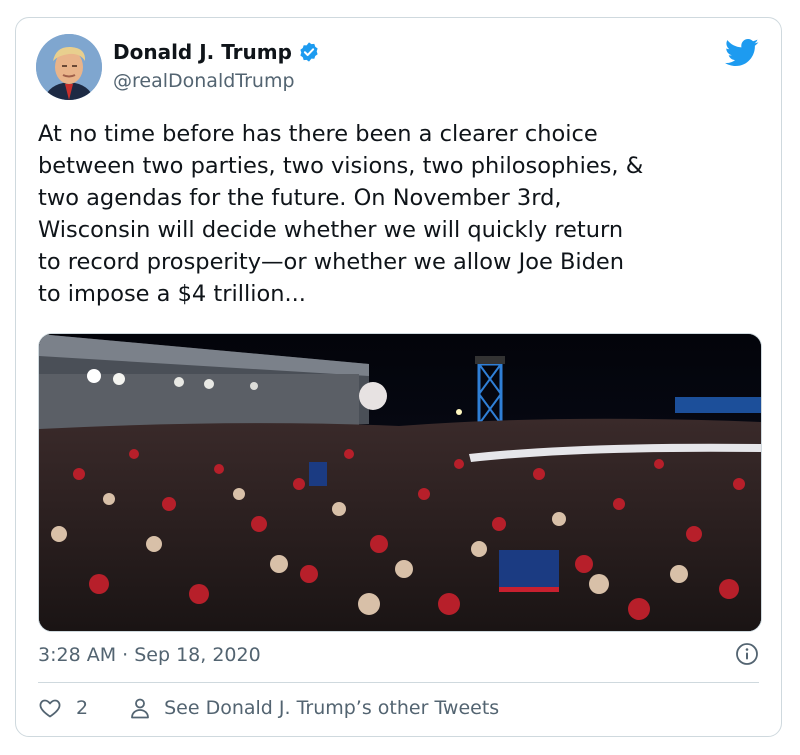  Describe the element at coordinates (204, 81) in the screenshot. I see `author-handle: @realDonaldTrump` at that location.